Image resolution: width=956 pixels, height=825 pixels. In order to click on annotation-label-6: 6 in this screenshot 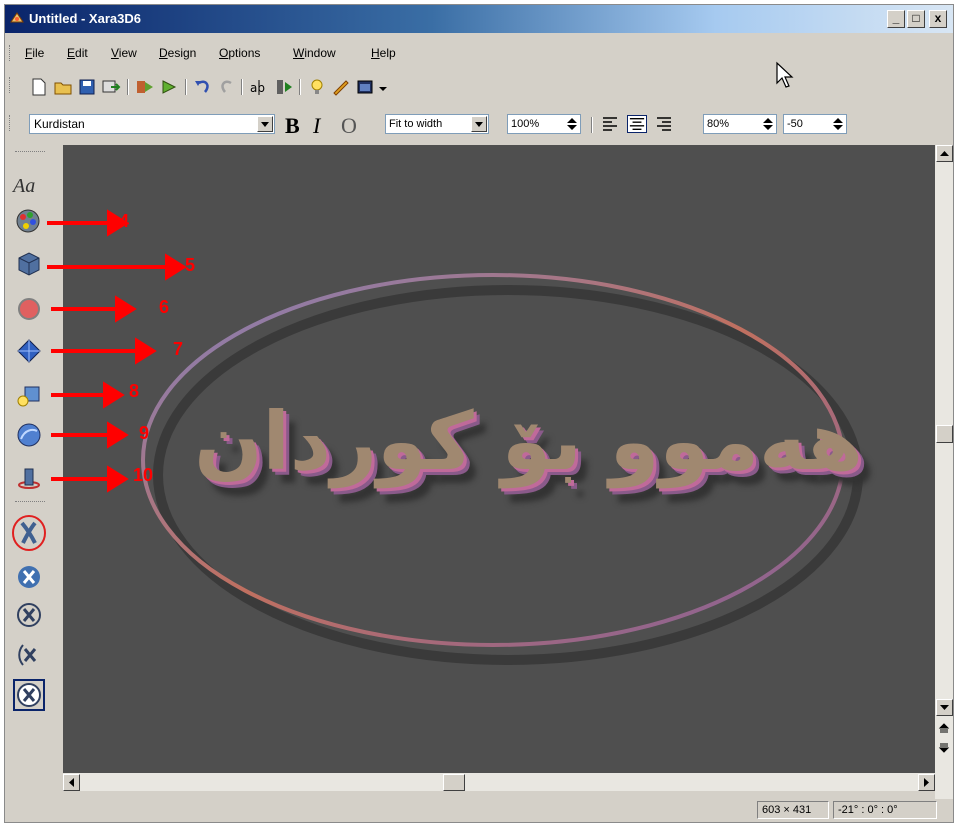, I will do `click(164, 307)`.